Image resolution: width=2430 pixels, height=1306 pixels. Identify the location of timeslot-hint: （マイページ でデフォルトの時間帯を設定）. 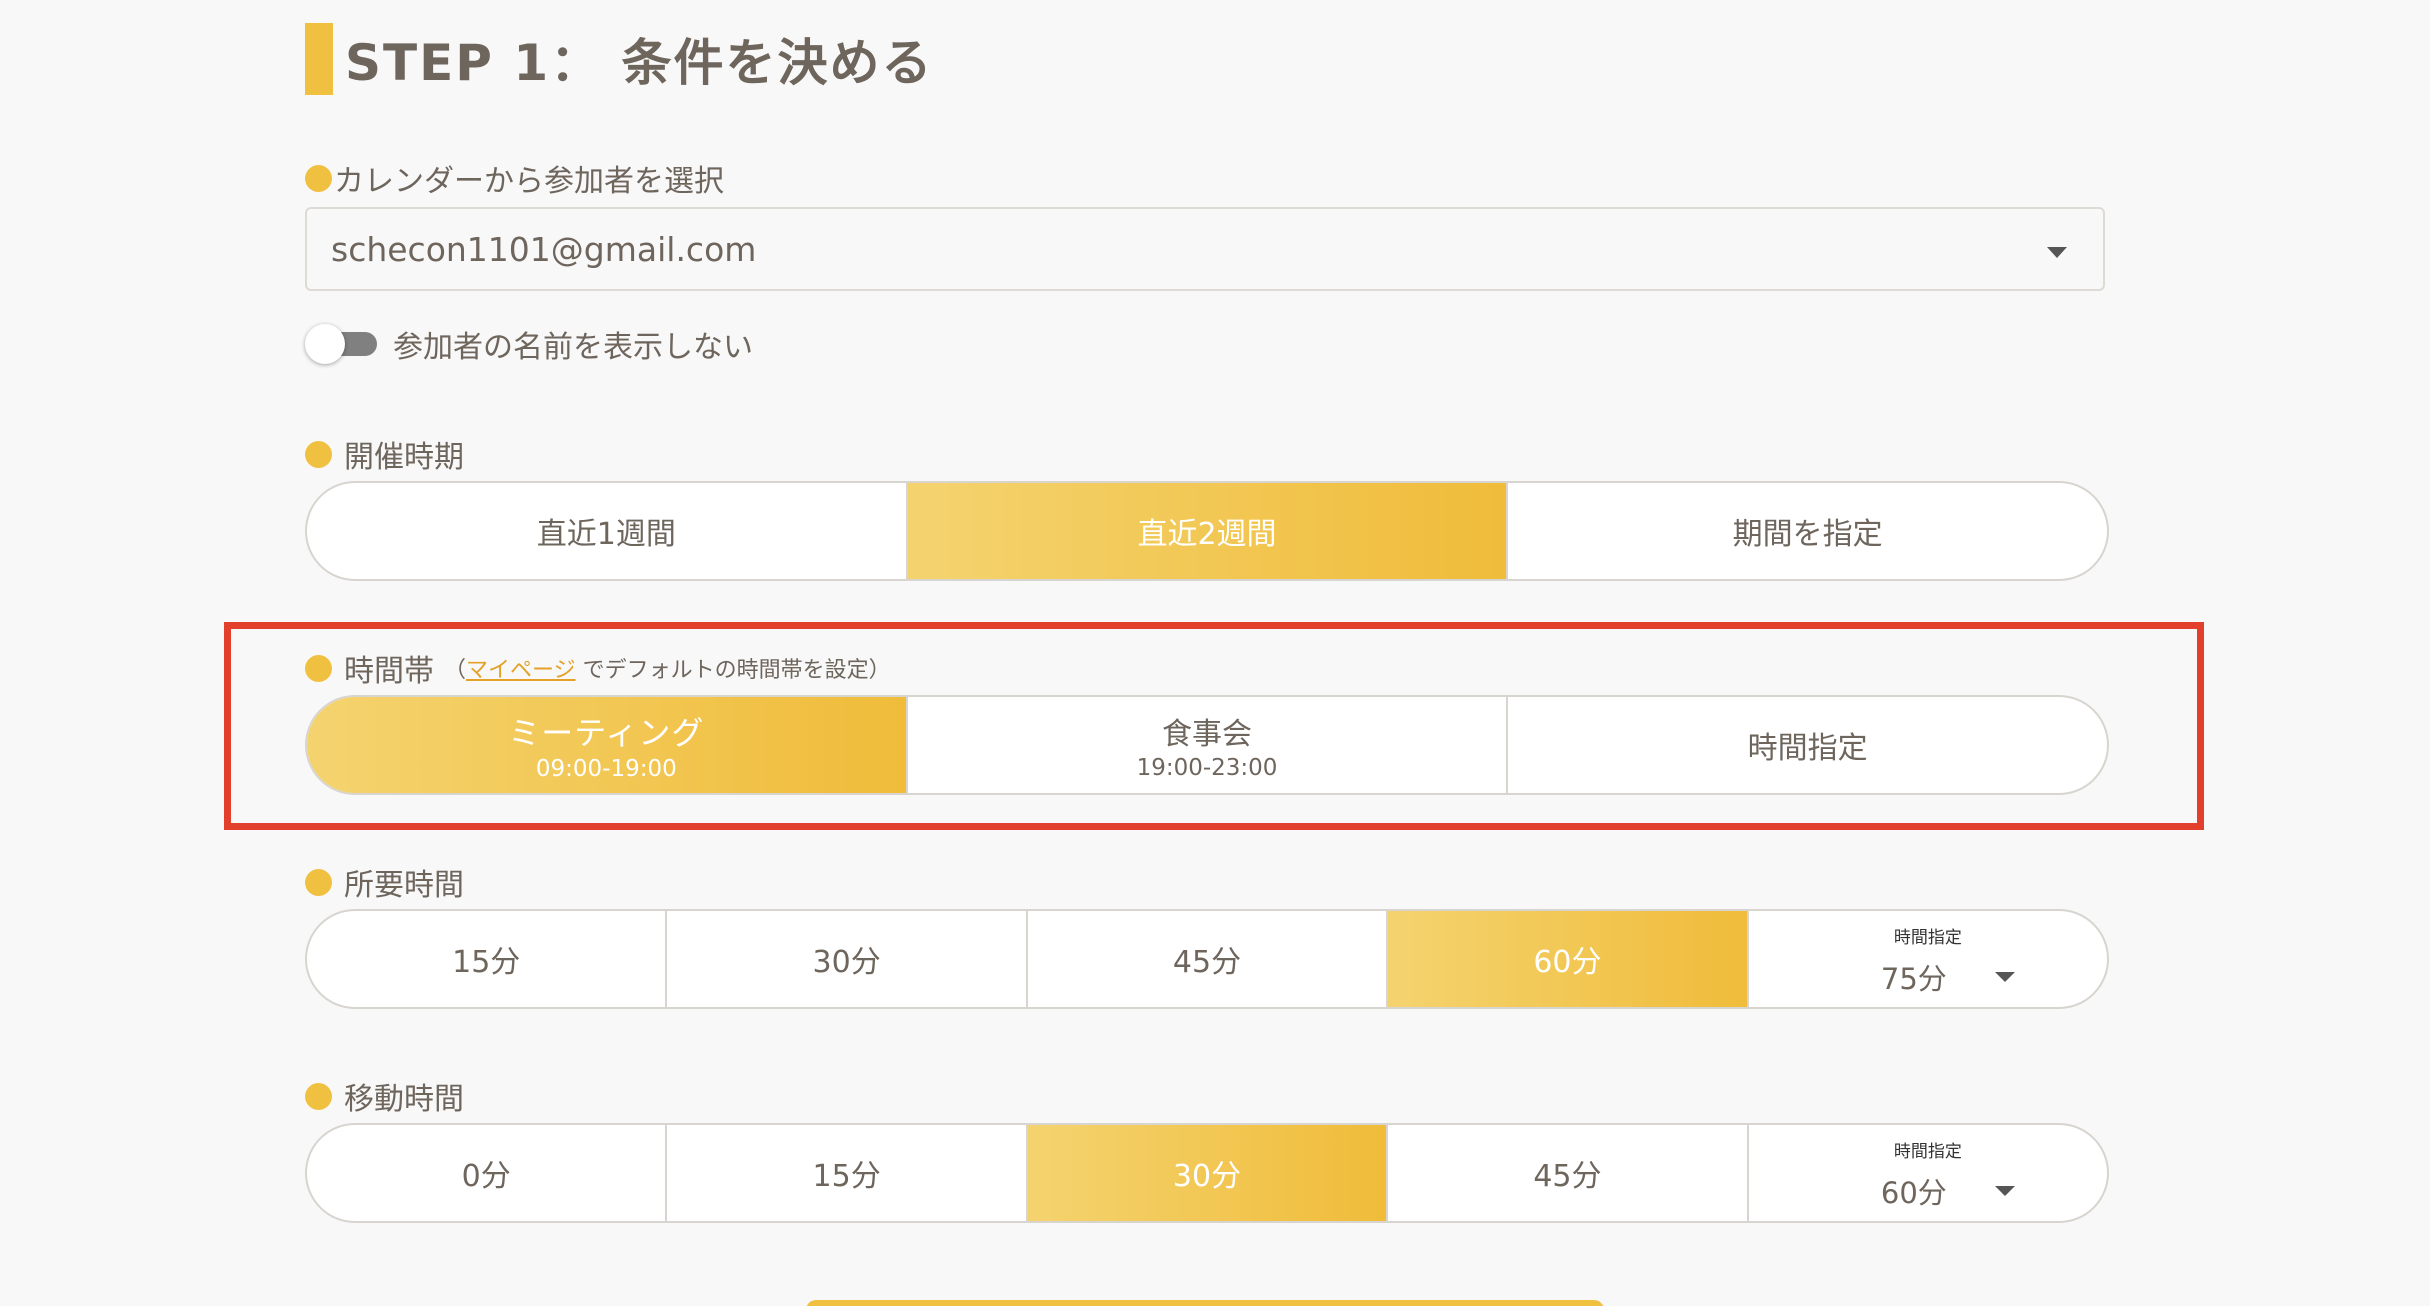
(667, 668).